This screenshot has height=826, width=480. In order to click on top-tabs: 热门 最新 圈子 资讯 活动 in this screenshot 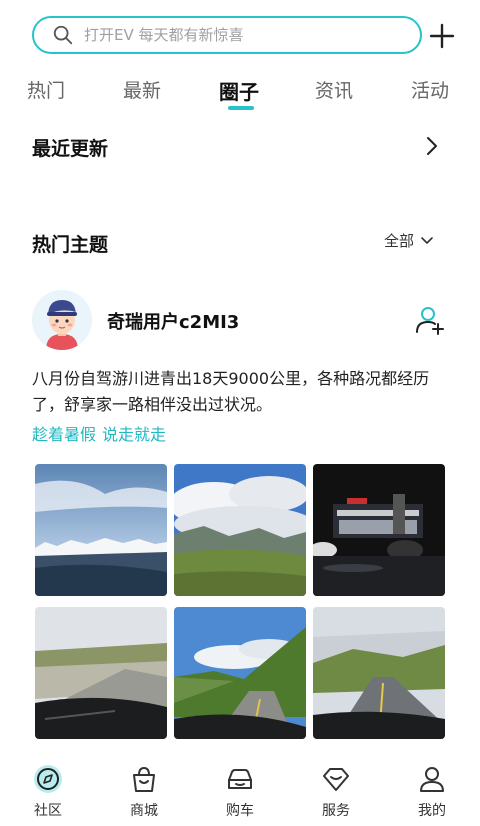, I will do `click(240, 96)`.